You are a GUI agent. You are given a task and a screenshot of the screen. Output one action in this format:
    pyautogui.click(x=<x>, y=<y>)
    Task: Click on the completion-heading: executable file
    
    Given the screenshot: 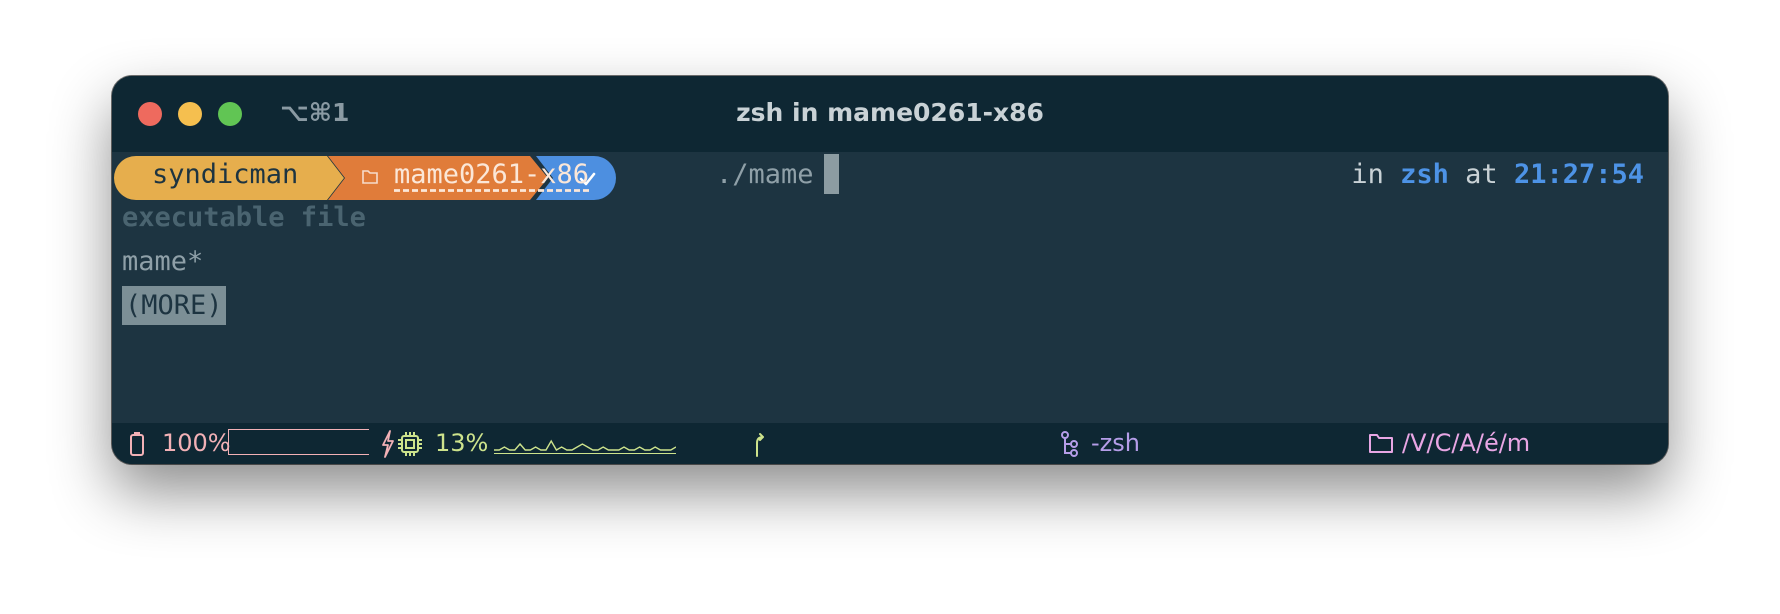 What is the action you would take?
    pyautogui.click(x=244, y=217)
    